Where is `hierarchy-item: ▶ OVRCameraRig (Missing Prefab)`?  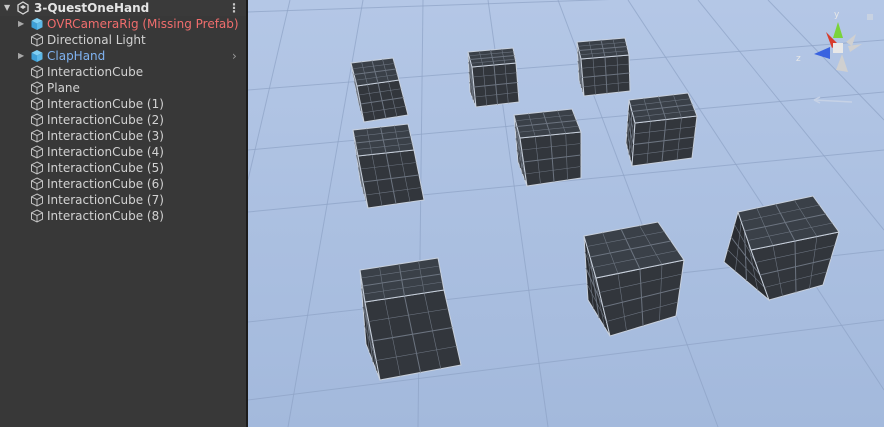
hierarchy-item: ▶ OVRCameraRig (Missing Prefab) is located at coordinates (123, 24).